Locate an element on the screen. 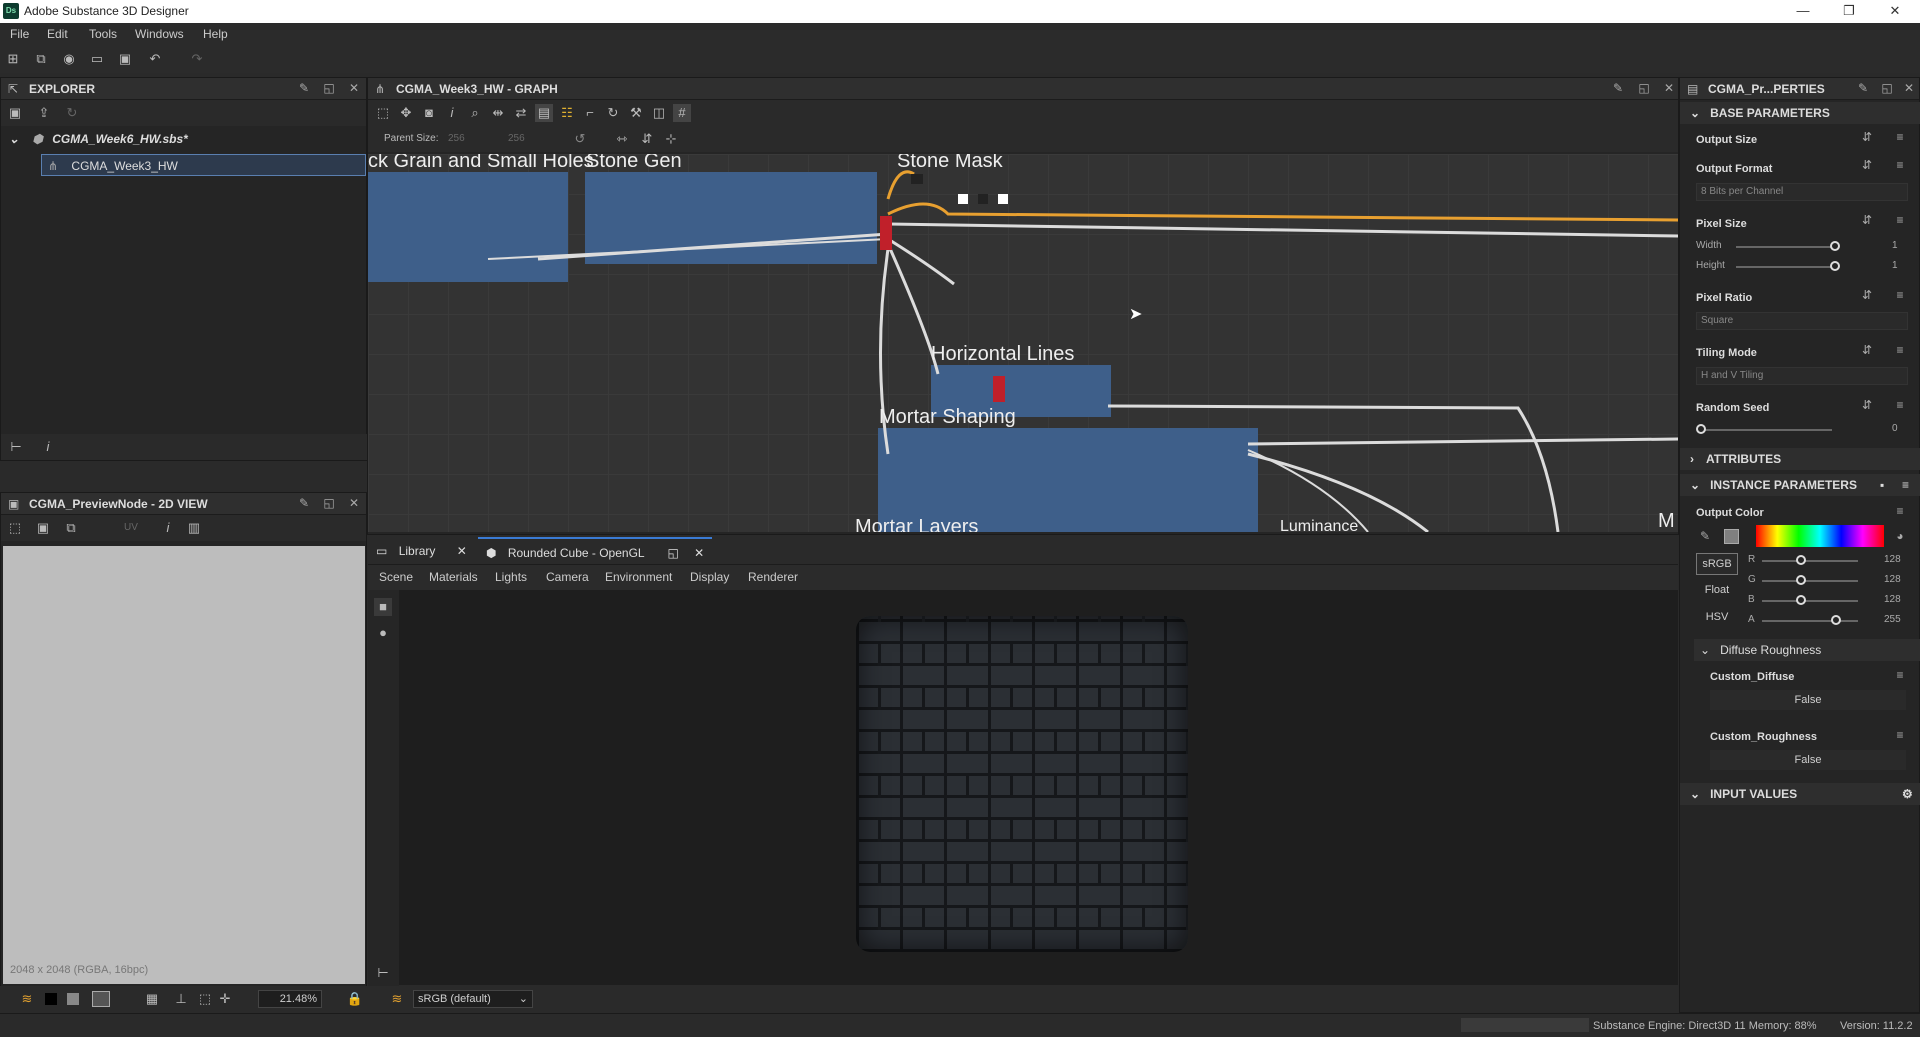 The height and width of the screenshot is (1037, 1920). display-icon is located at coordinates (101, 999).